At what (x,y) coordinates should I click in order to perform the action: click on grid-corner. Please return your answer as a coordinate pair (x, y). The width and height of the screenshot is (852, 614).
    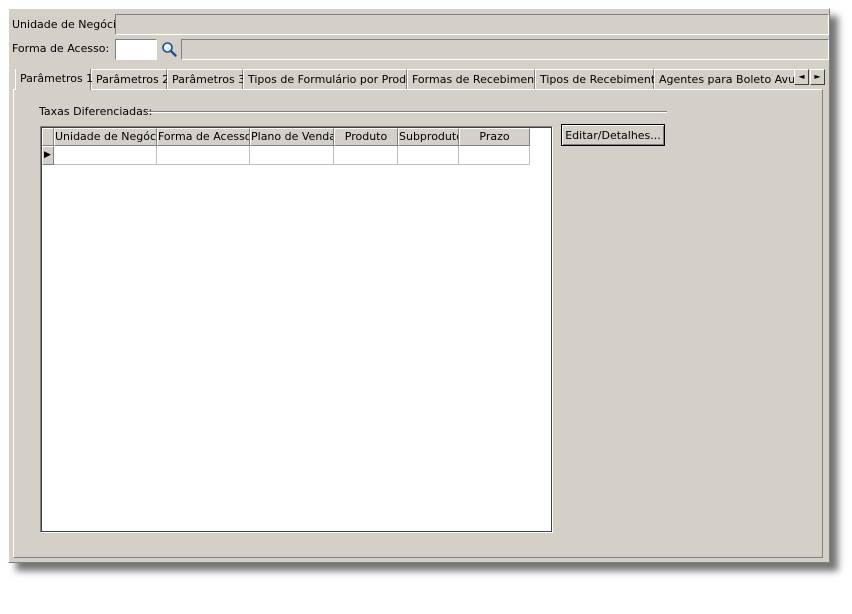
    Looking at the image, I should click on (48, 137).